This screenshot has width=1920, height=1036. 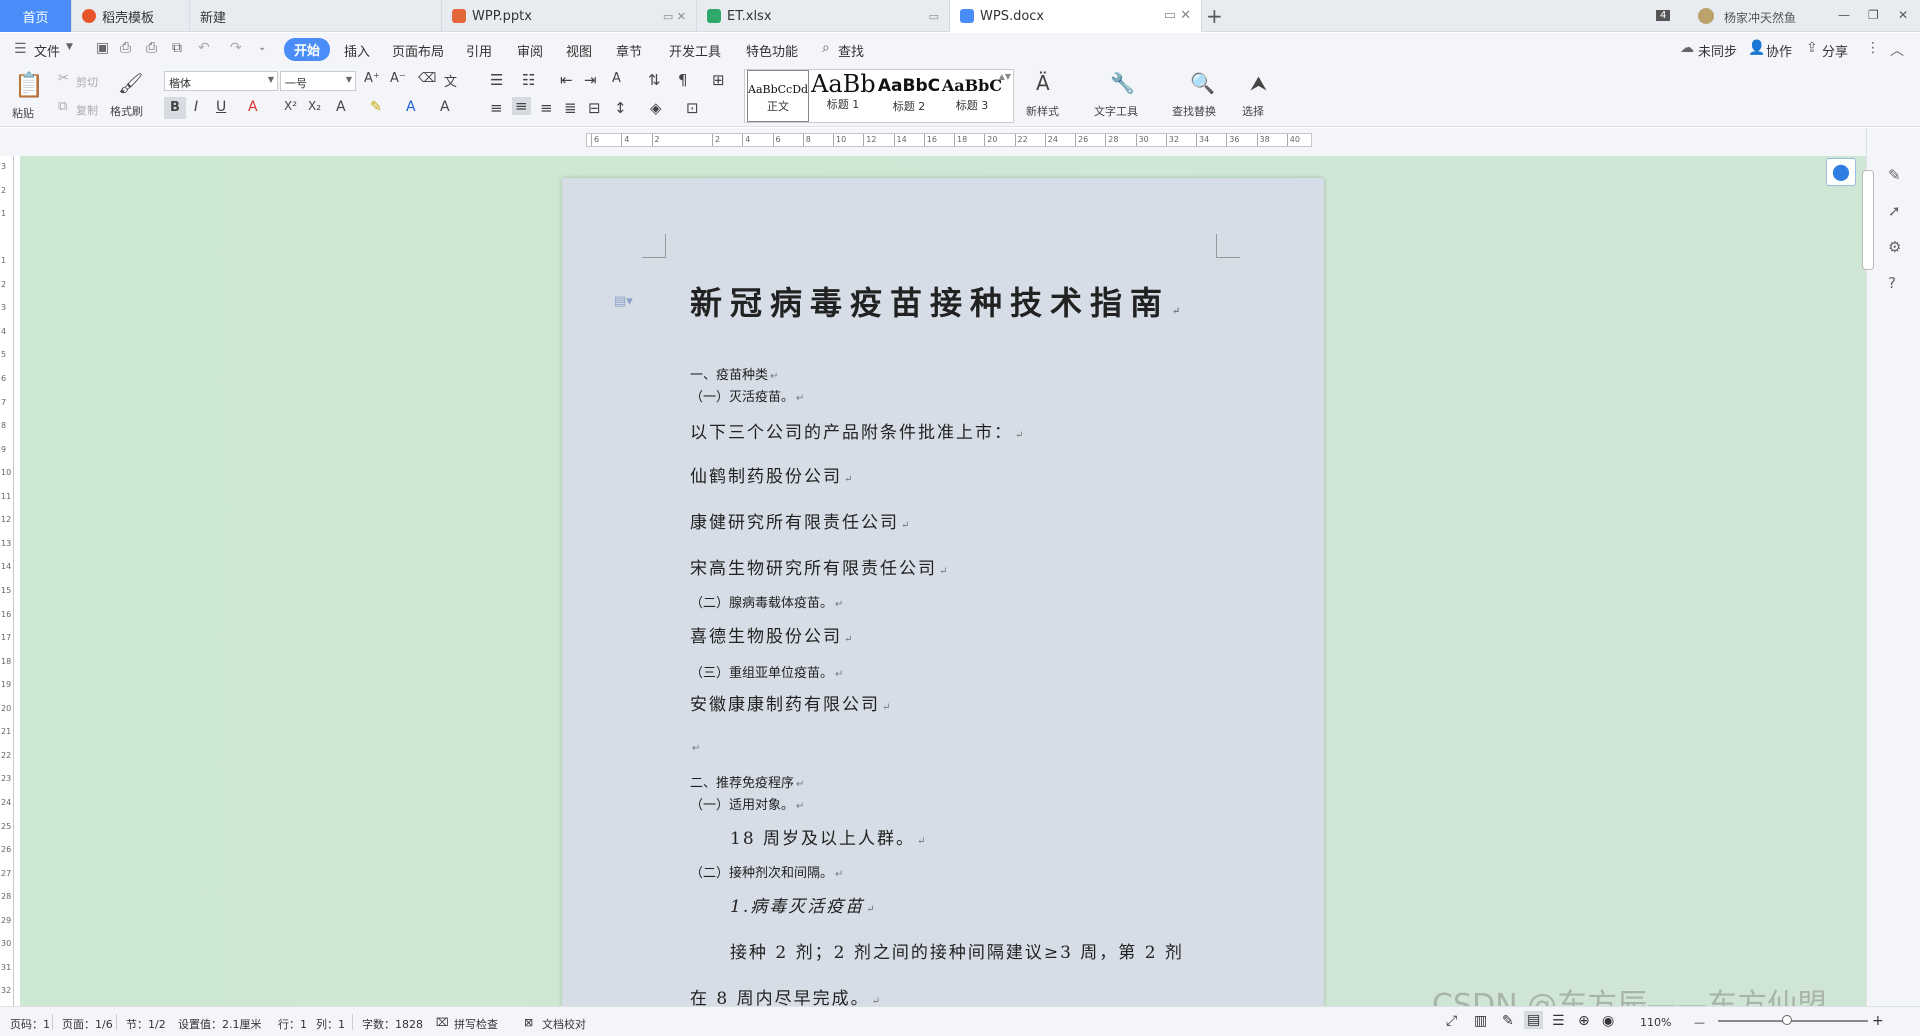 I want to click on status-section: 节：1/2, so click(x=146, y=1024).